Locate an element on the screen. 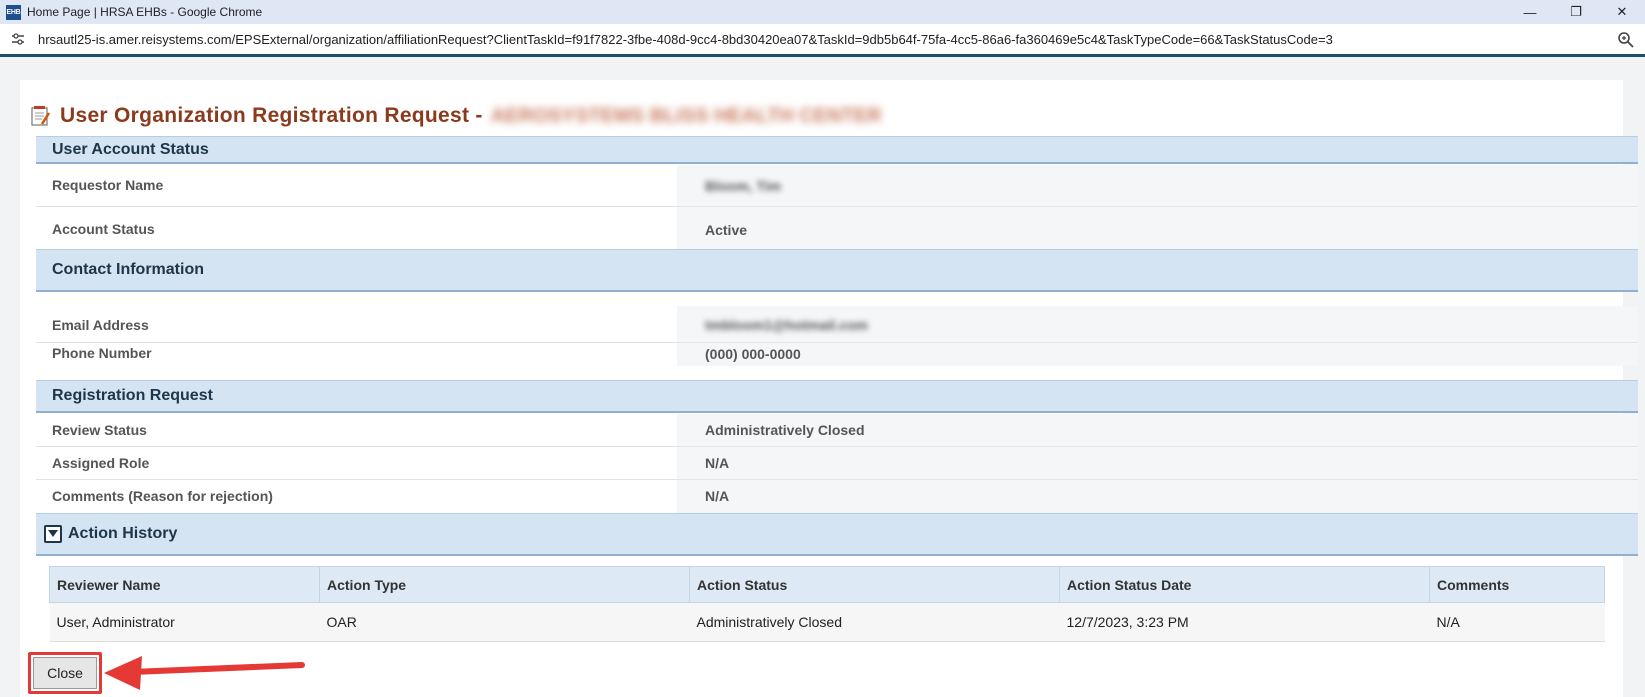  row-value-cell: Bloom, Tim is located at coordinates (1157, 185).